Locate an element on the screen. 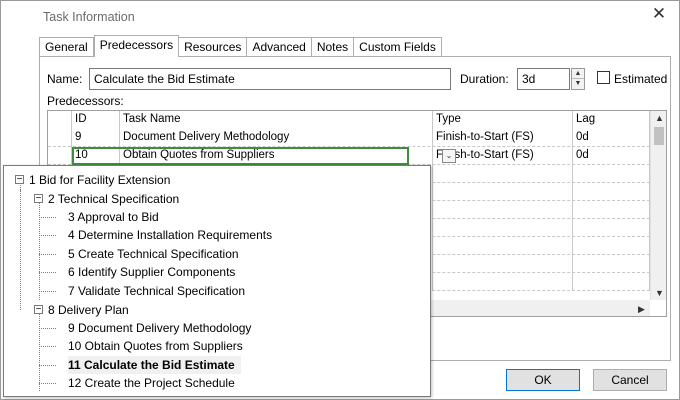 This screenshot has height=400, width=680. cell-id: 9 is located at coordinates (96, 138).